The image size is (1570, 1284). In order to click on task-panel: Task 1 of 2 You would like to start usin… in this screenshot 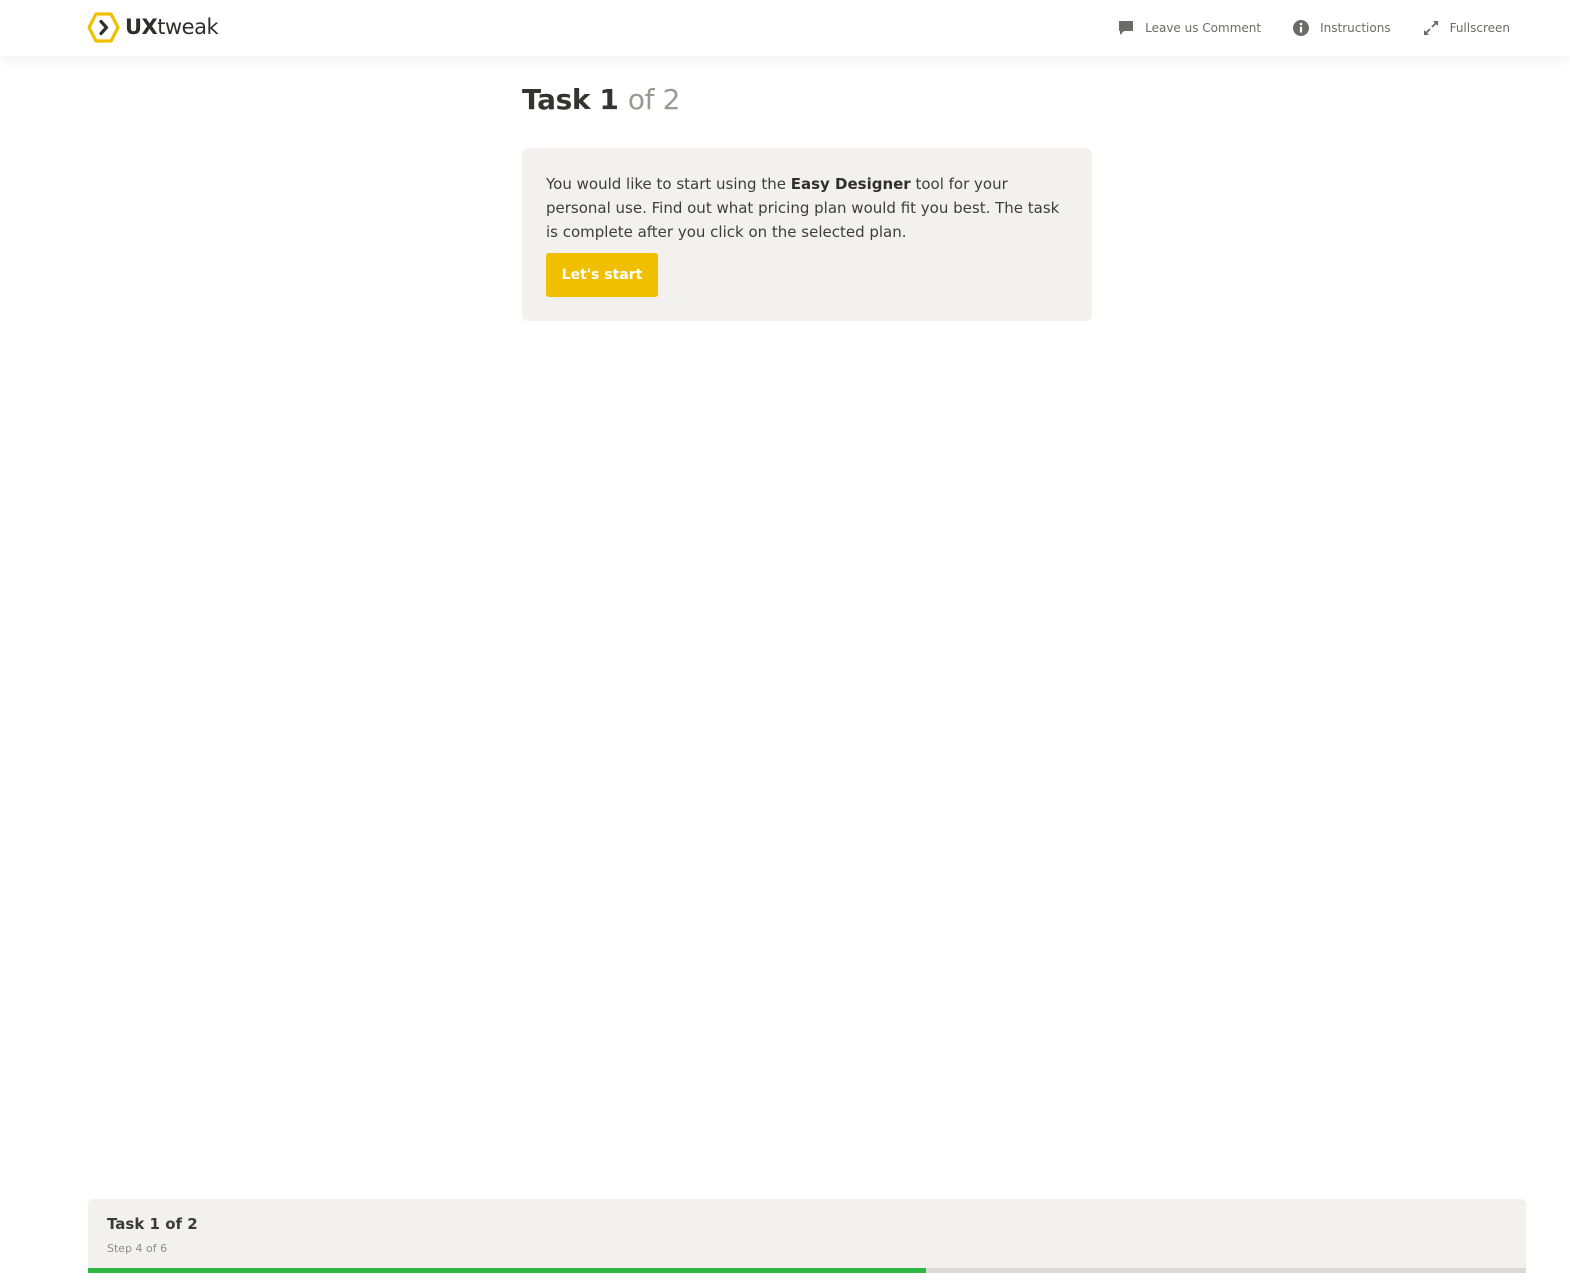, I will do `click(807, 200)`.